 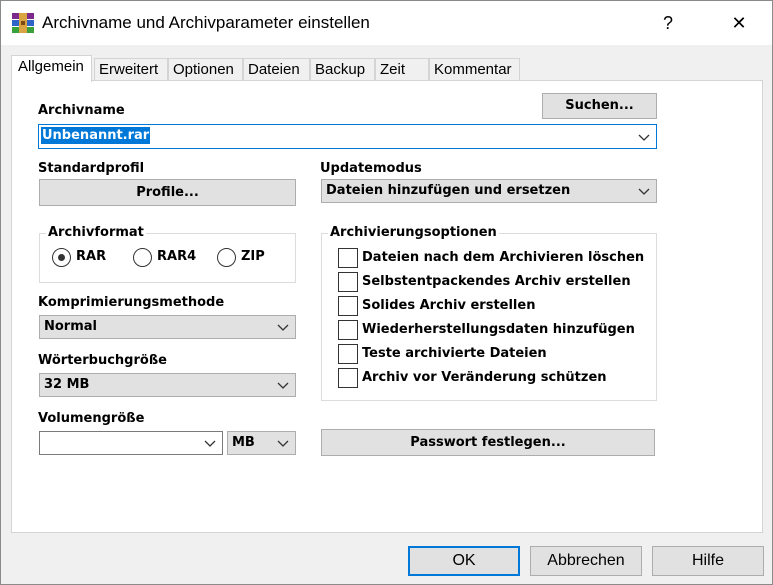 What do you see at coordinates (739, 23) in the screenshot?
I see `close-button: ✕` at bounding box center [739, 23].